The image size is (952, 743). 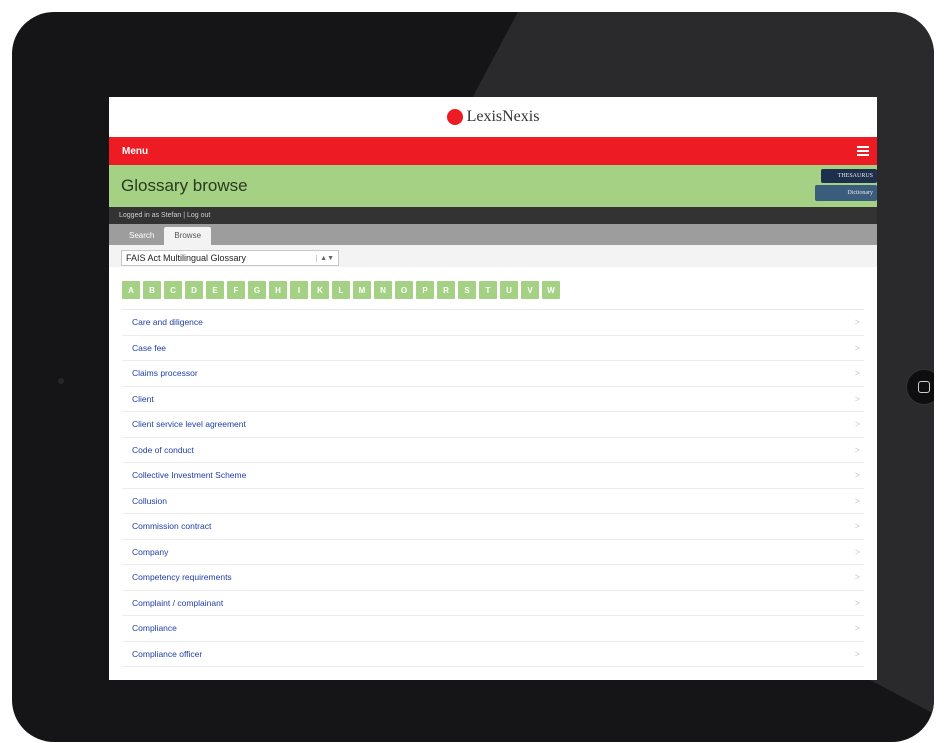 I want to click on list-item: Company >, so click(x=493, y=552).